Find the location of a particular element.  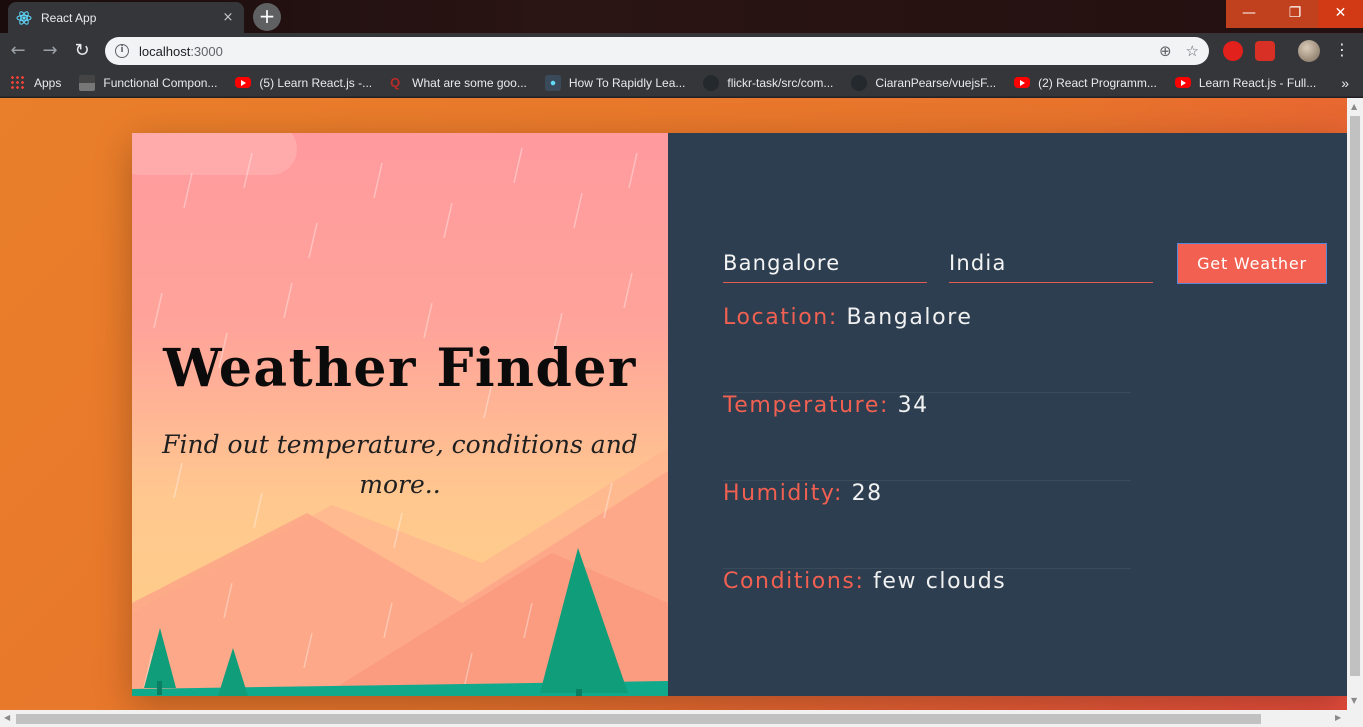

temperature-row: Temperature: 34 is located at coordinates (927, 437).